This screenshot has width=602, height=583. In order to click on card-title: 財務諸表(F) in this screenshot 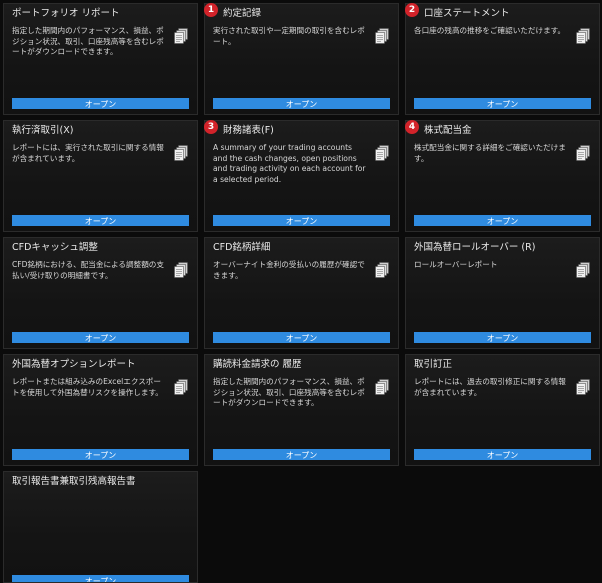, I will do `click(248, 130)`.